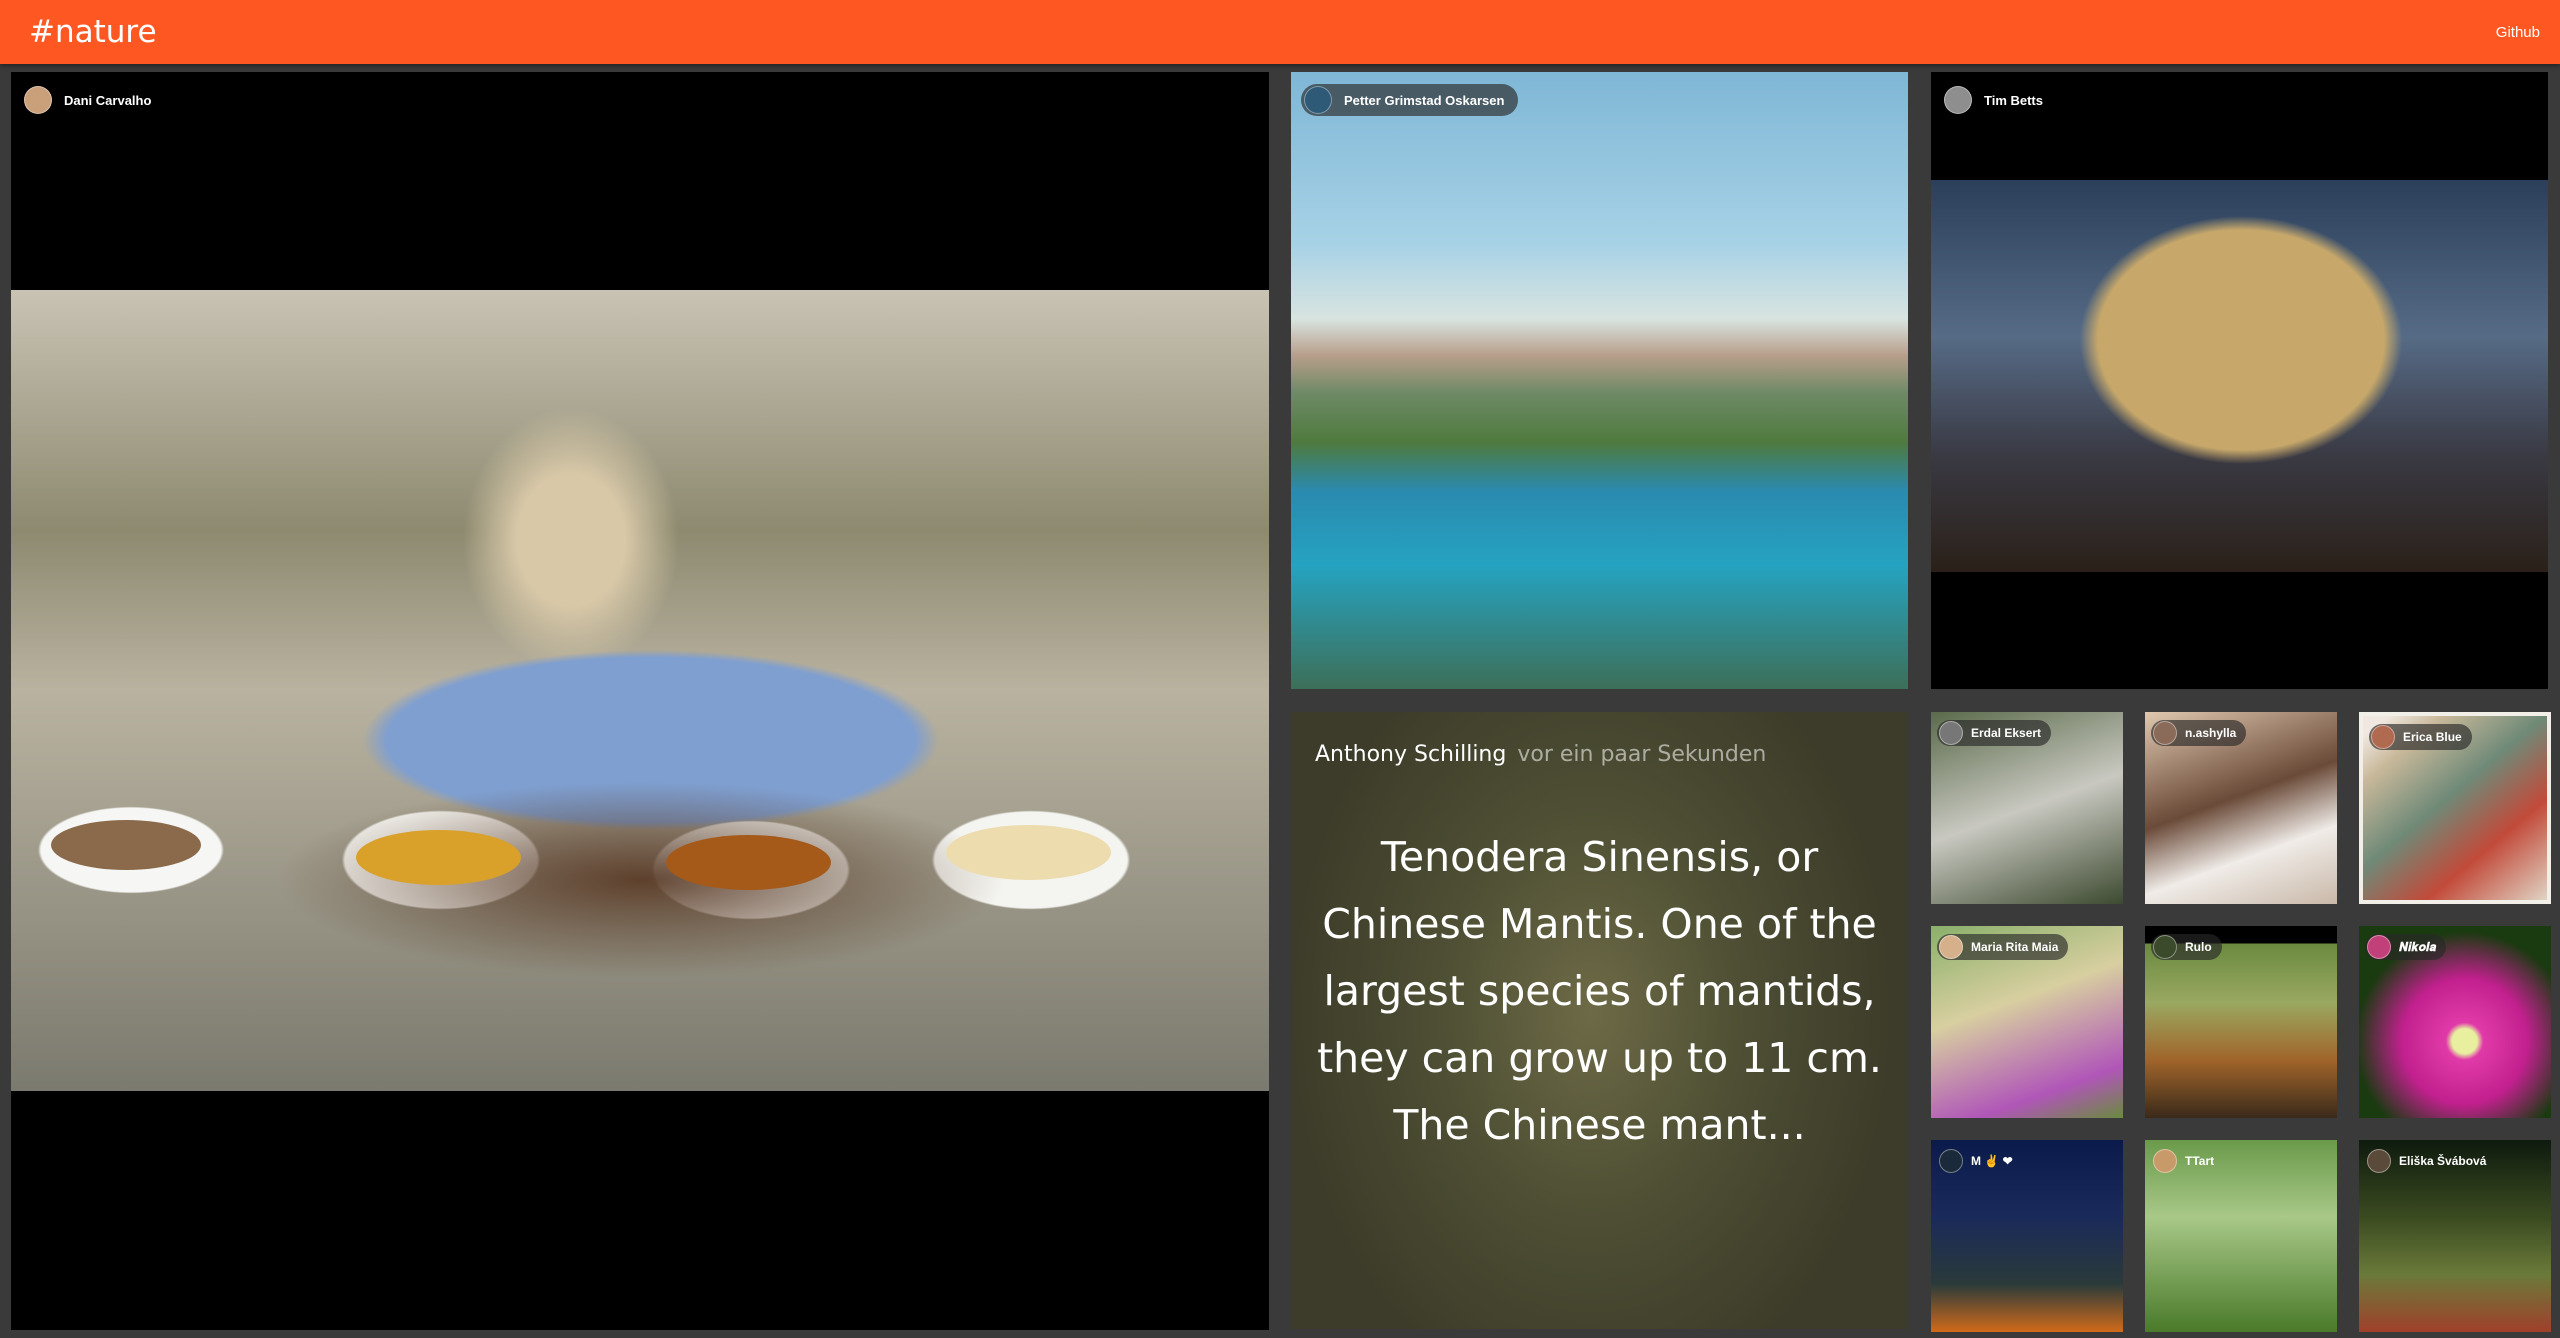 The width and height of the screenshot is (2560, 1338). I want to click on author-name: TTart, so click(2200, 1161).